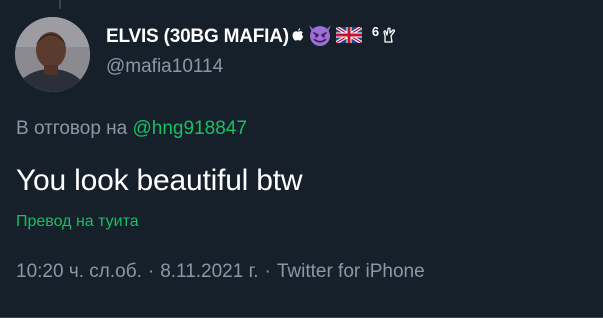 The height and width of the screenshot is (318, 603). Describe the element at coordinates (60, 4) in the screenshot. I see `thread-connector-line` at that location.